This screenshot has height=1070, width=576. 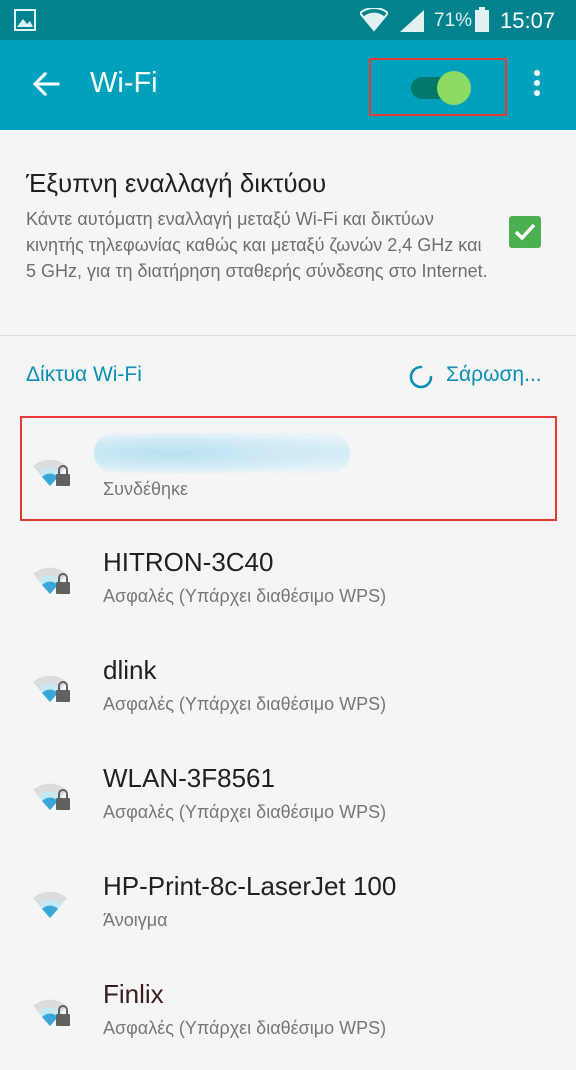 What do you see at coordinates (453, 20) in the screenshot?
I see `battery-percentage: 71%` at bounding box center [453, 20].